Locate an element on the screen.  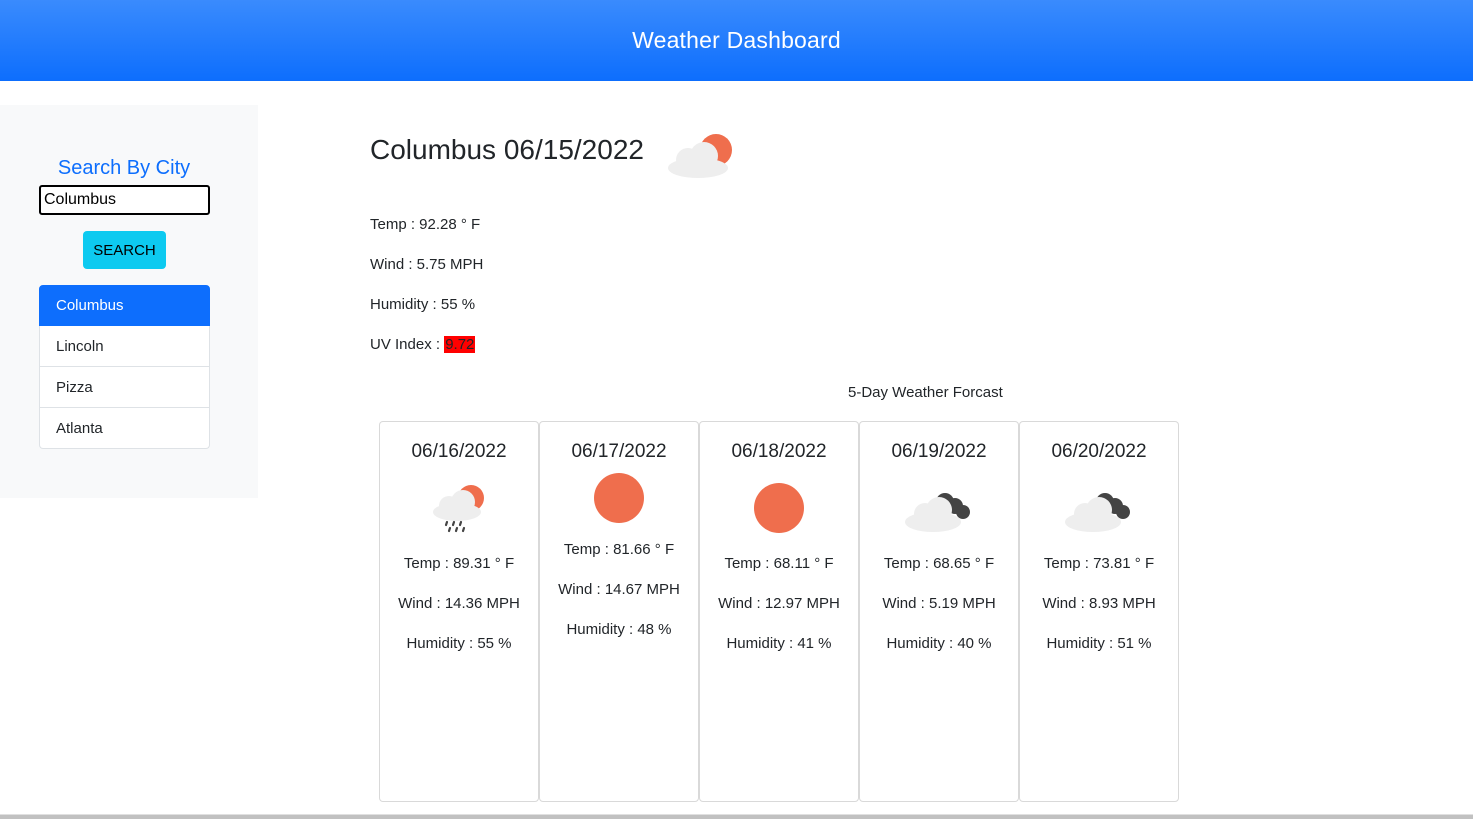
partly-cloudy-sun-icon is located at coordinates (700, 156).